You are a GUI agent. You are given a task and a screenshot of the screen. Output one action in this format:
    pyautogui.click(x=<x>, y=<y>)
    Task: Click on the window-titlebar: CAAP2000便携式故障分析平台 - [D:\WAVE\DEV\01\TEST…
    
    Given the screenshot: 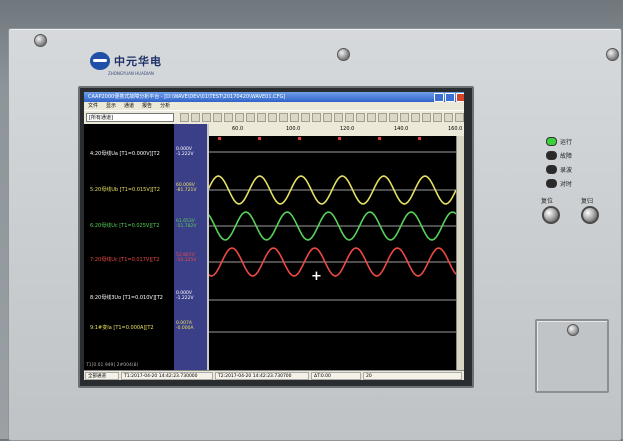 What is the action you would take?
    pyautogui.click(x=274, y=97)
    